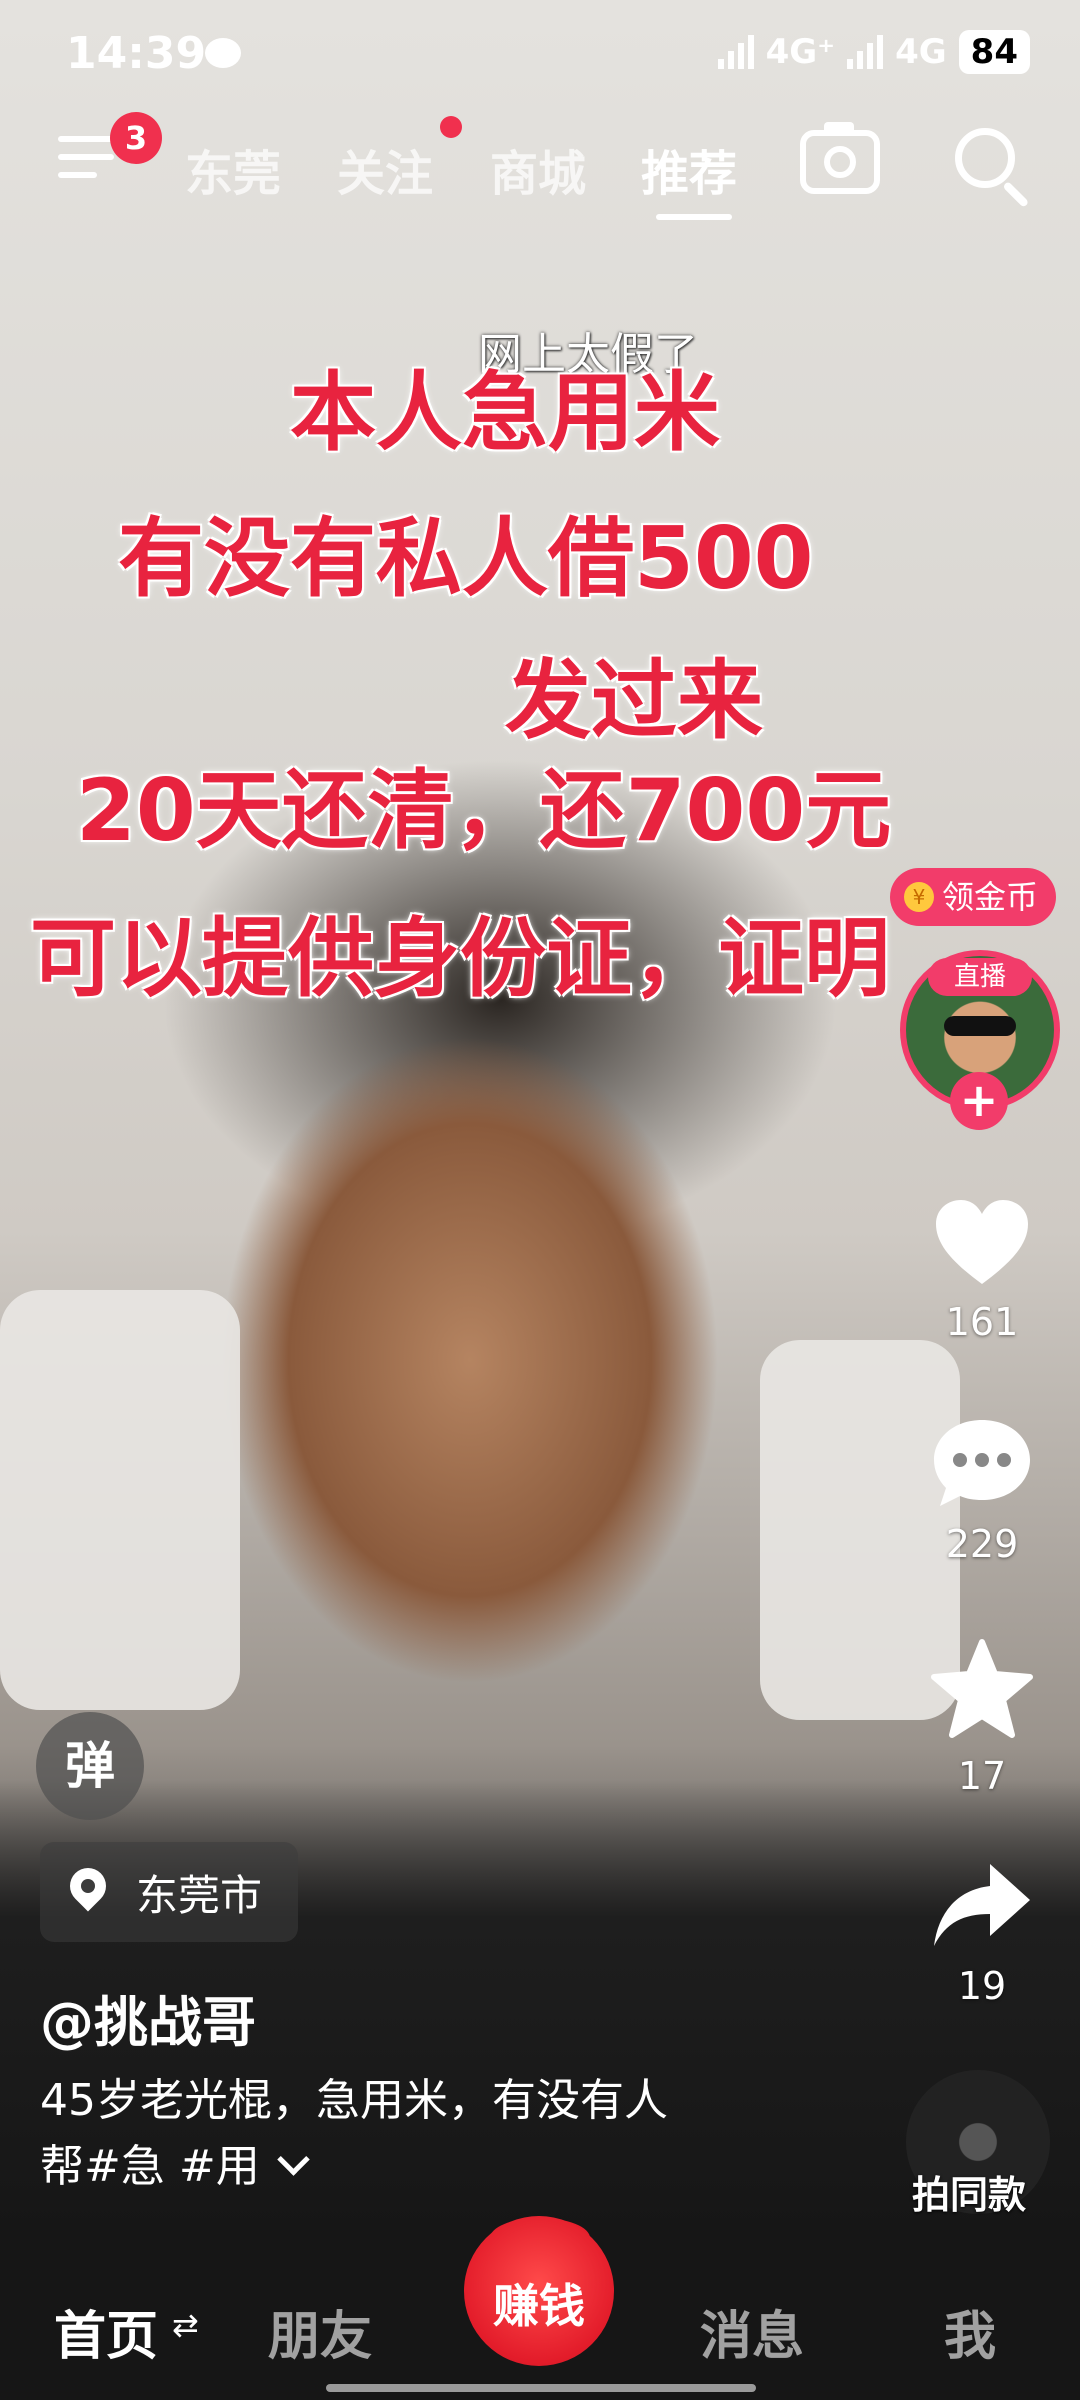 The height and width of the screenshot is (2400, 1080). What do you see at coordinates (982, 1242) in the screenshot?
I see `heart-icon` at bounding box center [982, 1242].